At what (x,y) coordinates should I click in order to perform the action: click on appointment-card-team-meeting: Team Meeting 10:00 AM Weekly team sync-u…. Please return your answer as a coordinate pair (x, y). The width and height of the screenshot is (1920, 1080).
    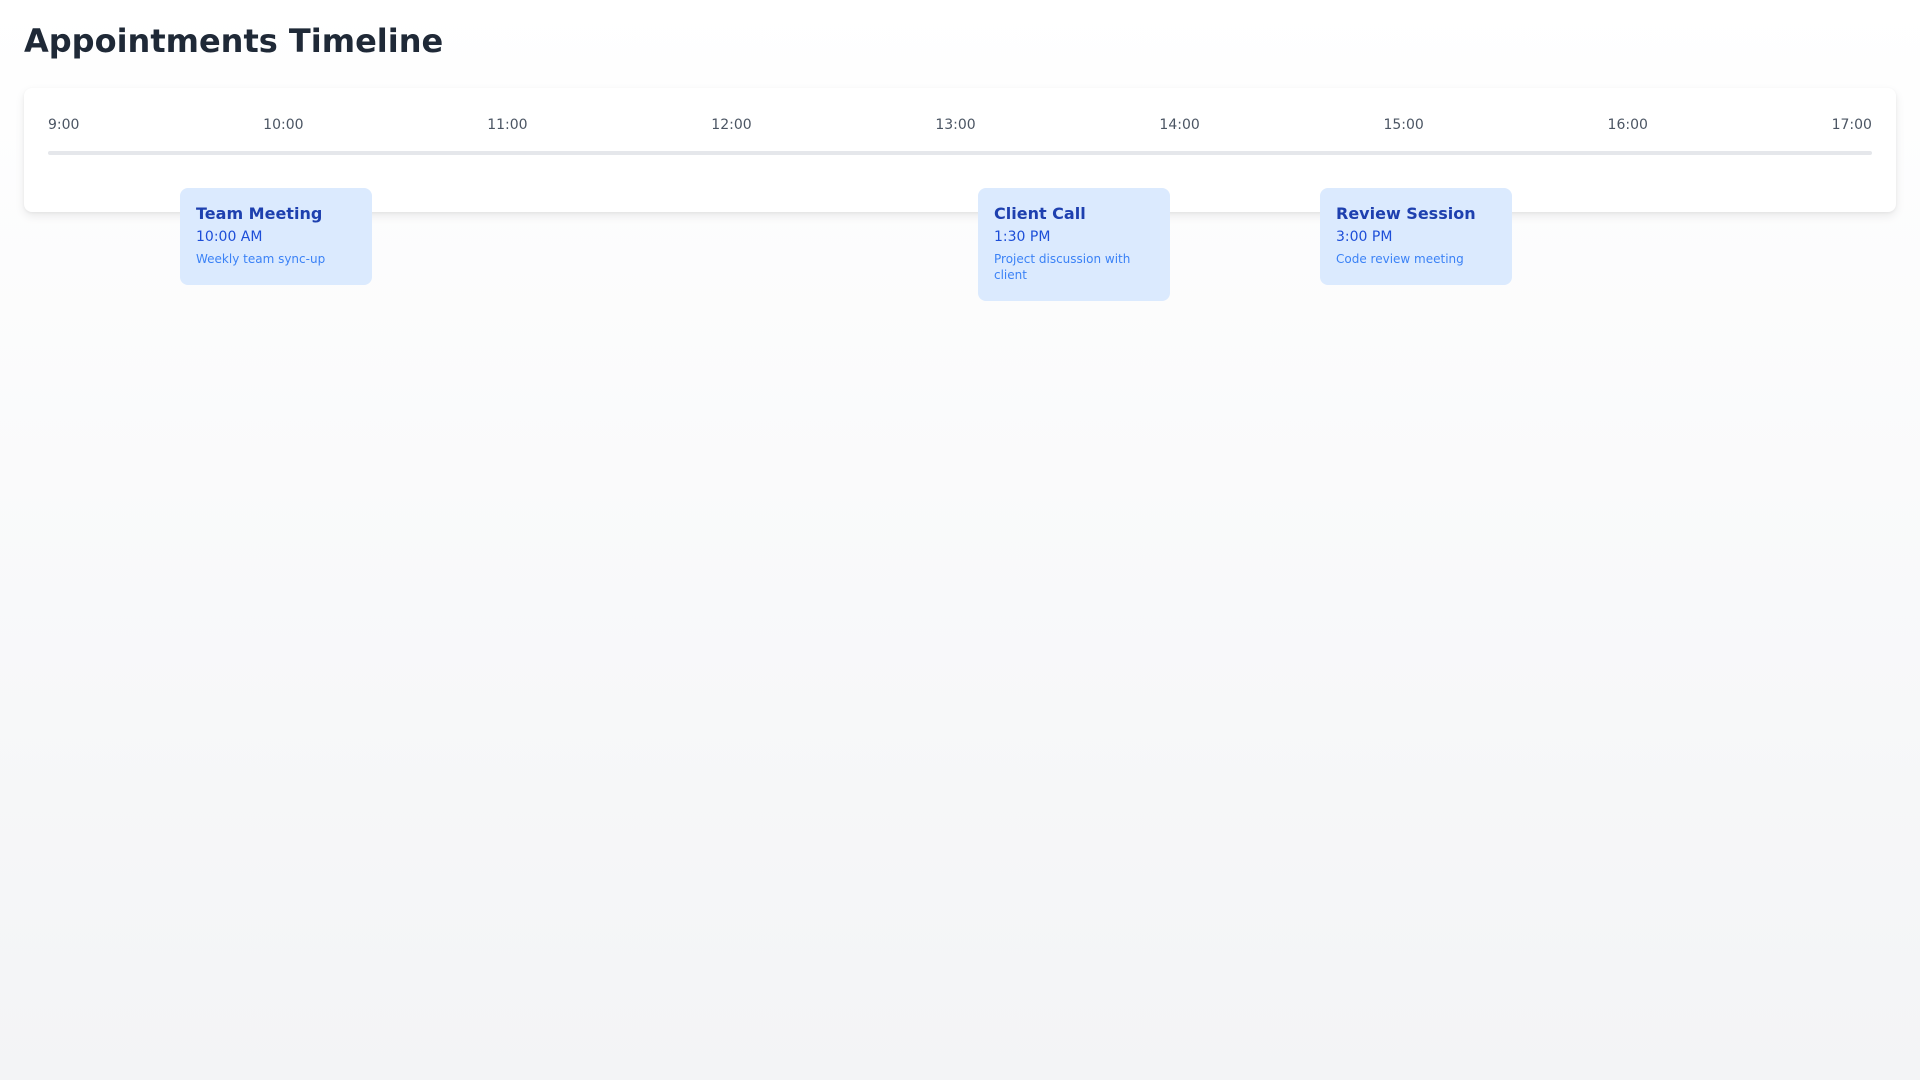
    Looking at the image, I should click on (276, 236).